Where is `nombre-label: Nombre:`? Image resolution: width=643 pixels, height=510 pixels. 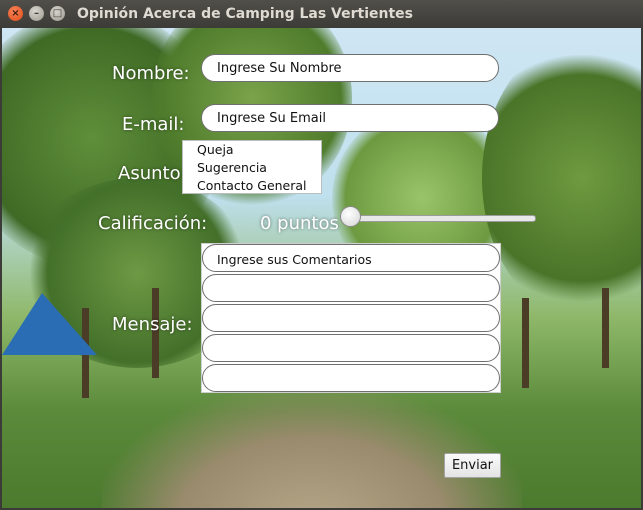 nombre-label: Nombre: is located at coordinates (151, 73).